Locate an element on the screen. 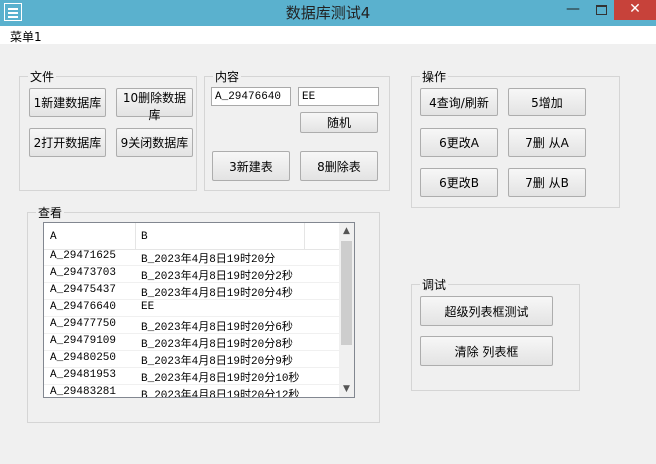 The width and height of the screenshot is (656, 464). close-database-button: 9关闭数据库 is located at coordinates (154, 142).